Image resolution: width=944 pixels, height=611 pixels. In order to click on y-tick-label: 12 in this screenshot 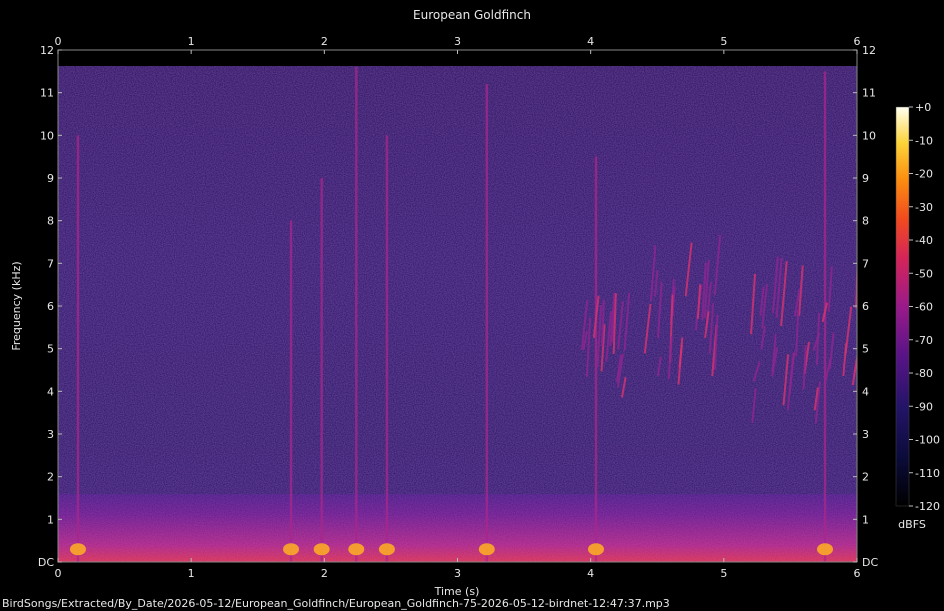, I will do `click(47, 50)`.